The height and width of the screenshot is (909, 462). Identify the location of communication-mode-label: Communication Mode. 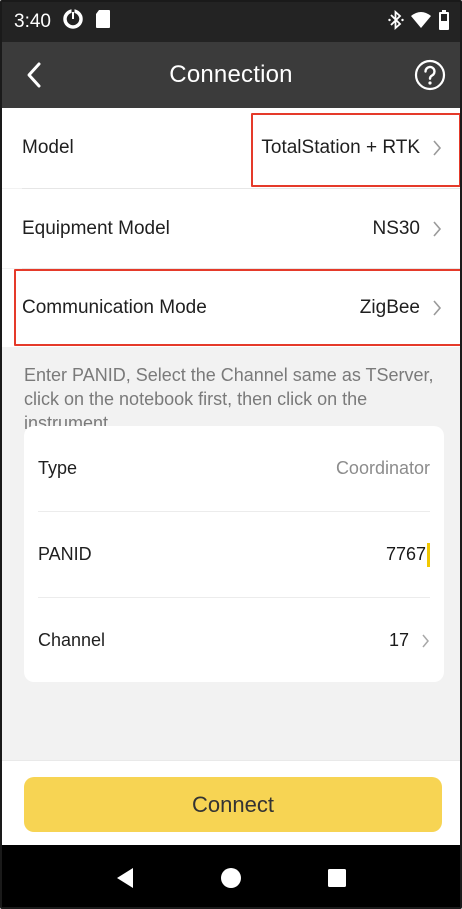
(114, 307).